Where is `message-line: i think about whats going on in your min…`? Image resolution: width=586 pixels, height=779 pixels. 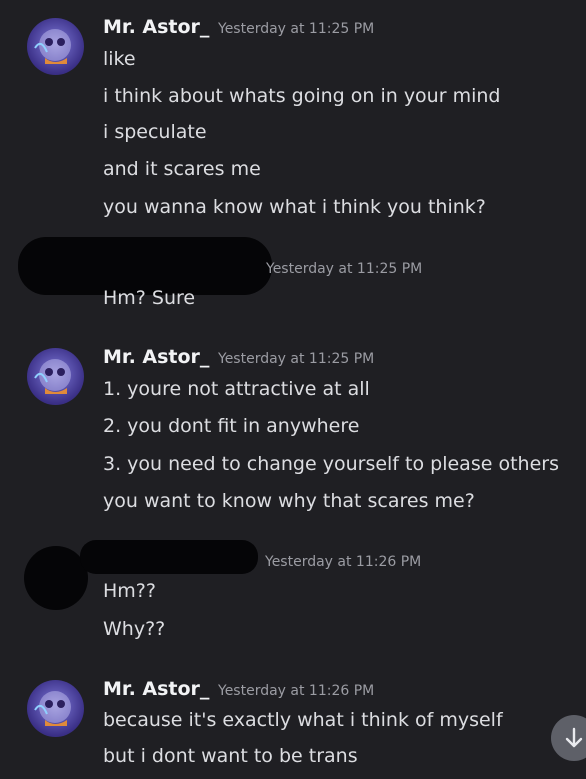
message-line: i think about whats going on in your min… is located at coordinates (302, 96).